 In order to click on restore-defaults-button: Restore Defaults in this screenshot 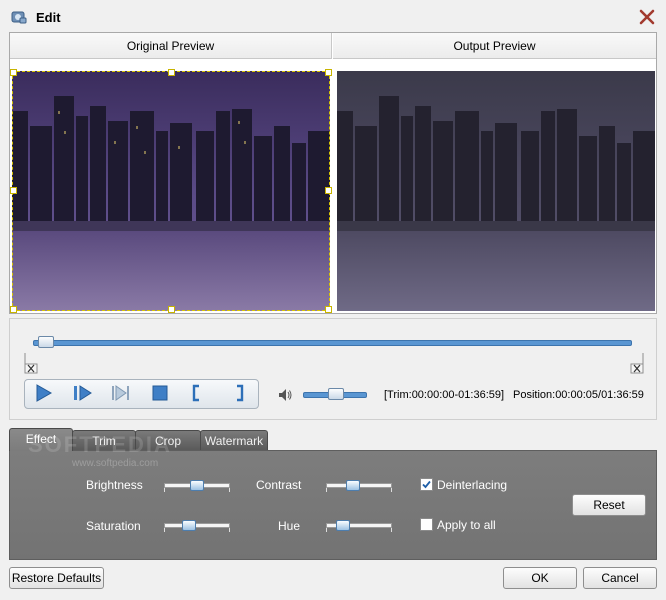, I will do `click(56, 578)`.